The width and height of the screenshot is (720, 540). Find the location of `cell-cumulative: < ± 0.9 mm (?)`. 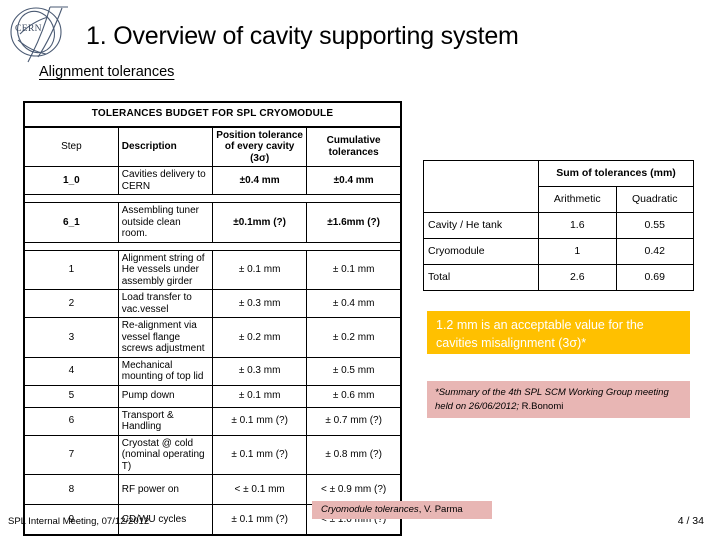

cell-cumulative: < ± 0.9 mm (?) is located at coordinates (354, 489).